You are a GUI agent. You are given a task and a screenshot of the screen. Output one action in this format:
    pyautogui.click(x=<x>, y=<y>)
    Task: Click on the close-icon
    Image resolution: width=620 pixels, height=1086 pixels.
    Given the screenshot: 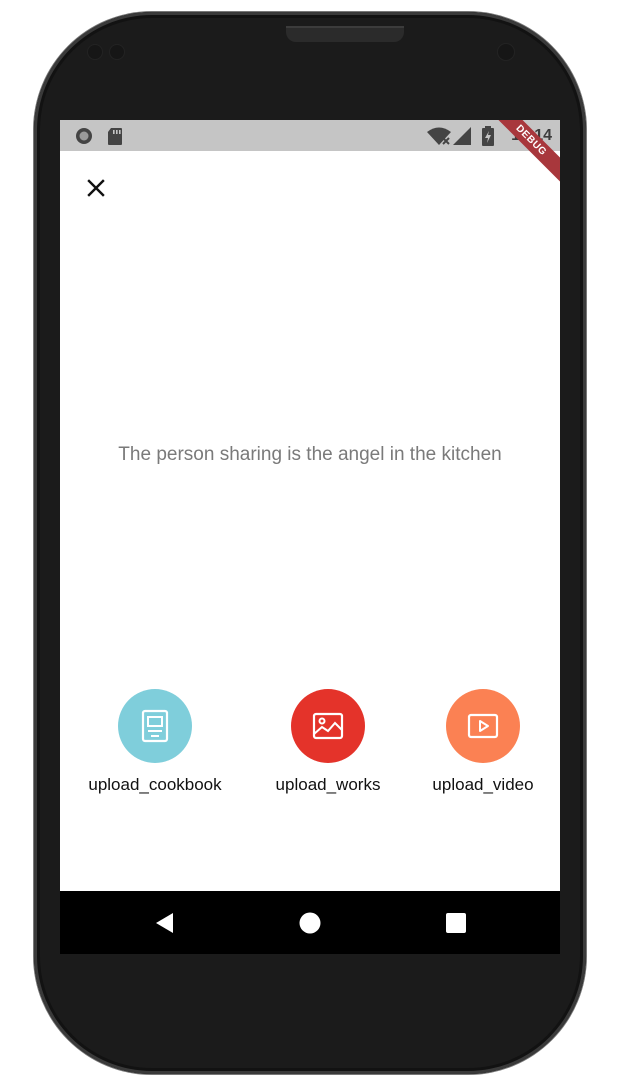 What is the action you would take?
    pyautogui.click(x=96, y=188)
    